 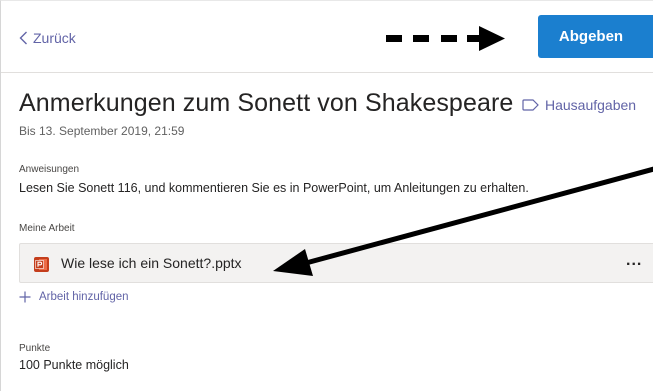 What do you see at coordinates (54, 38) in the screenshot?
I see `back-label: Zurück` at bounding box center [54, 38].